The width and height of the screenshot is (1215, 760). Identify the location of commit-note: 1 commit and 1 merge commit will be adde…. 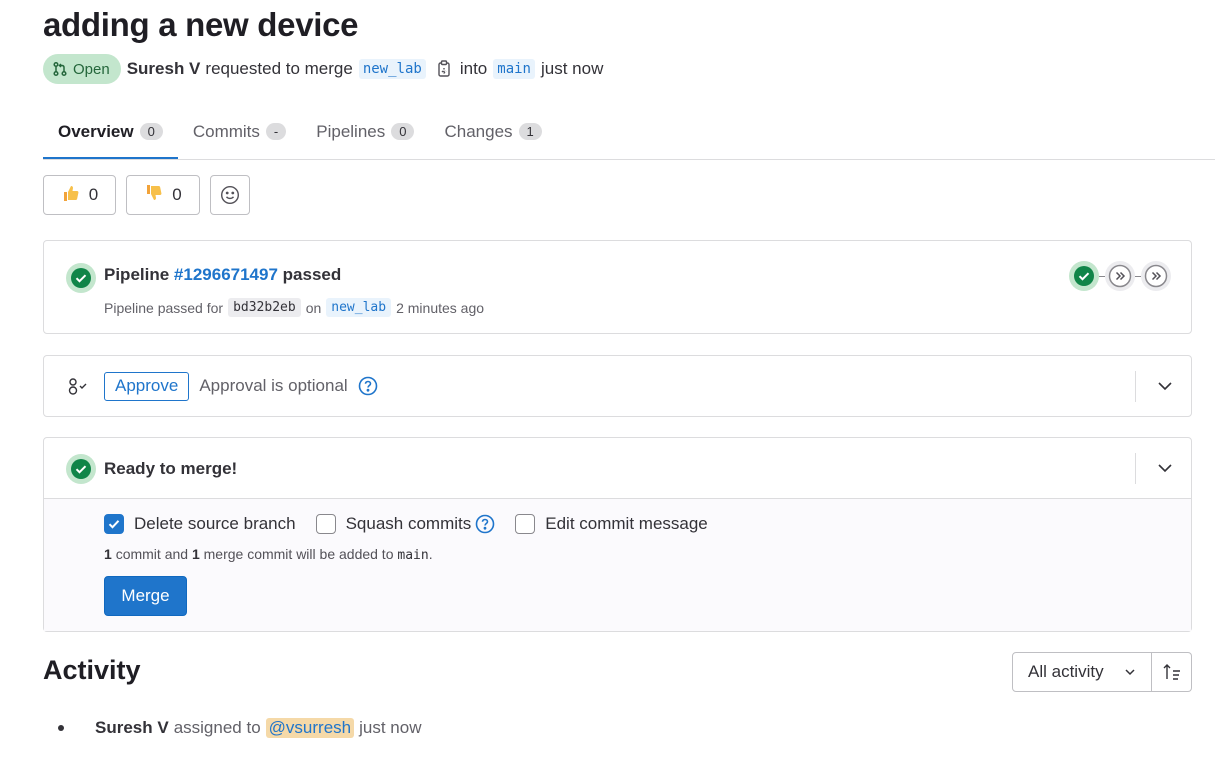
(268, 554).